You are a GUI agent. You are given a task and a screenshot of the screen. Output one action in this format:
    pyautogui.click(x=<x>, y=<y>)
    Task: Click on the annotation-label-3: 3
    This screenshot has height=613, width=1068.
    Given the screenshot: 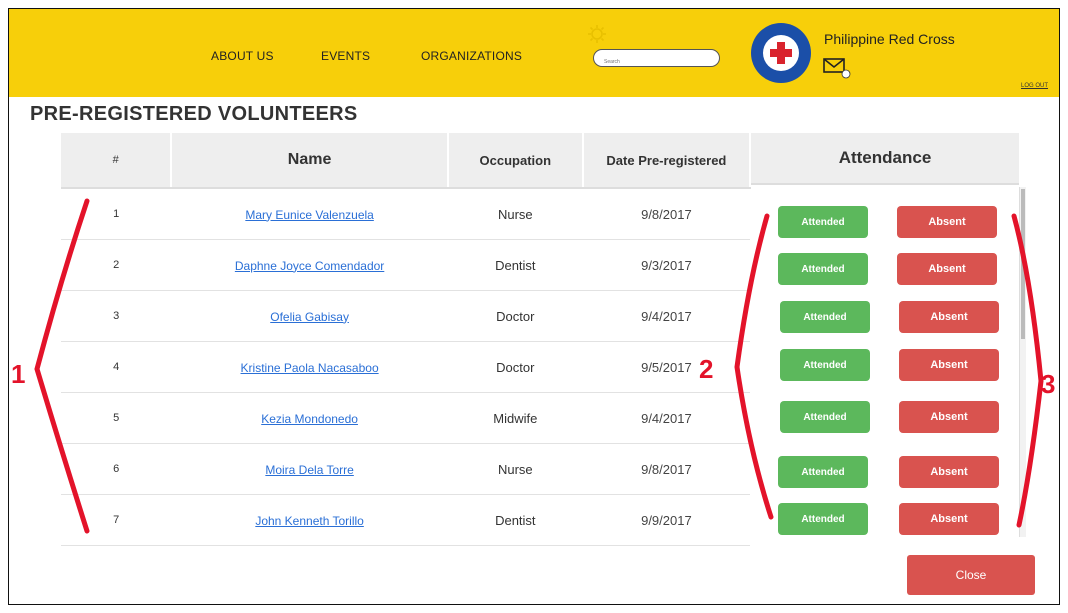 What is the action you would take?
    pyautogui.click(x=1048, y=384)
    